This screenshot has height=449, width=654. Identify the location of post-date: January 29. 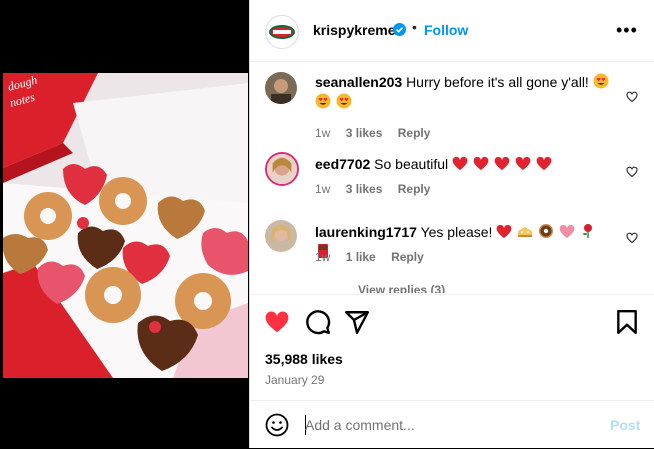
(295, 380).